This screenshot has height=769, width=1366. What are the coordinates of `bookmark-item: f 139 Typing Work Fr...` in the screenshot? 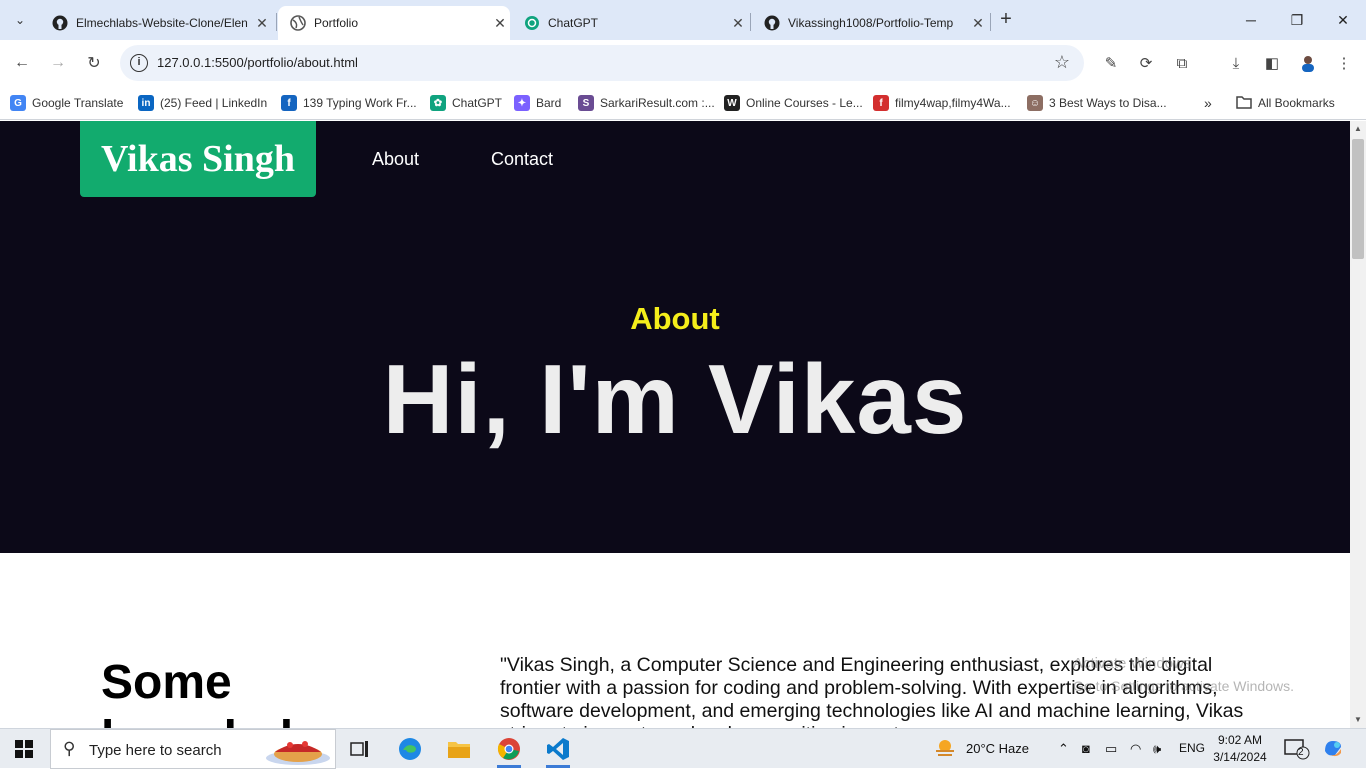 It's located at (349, 103).